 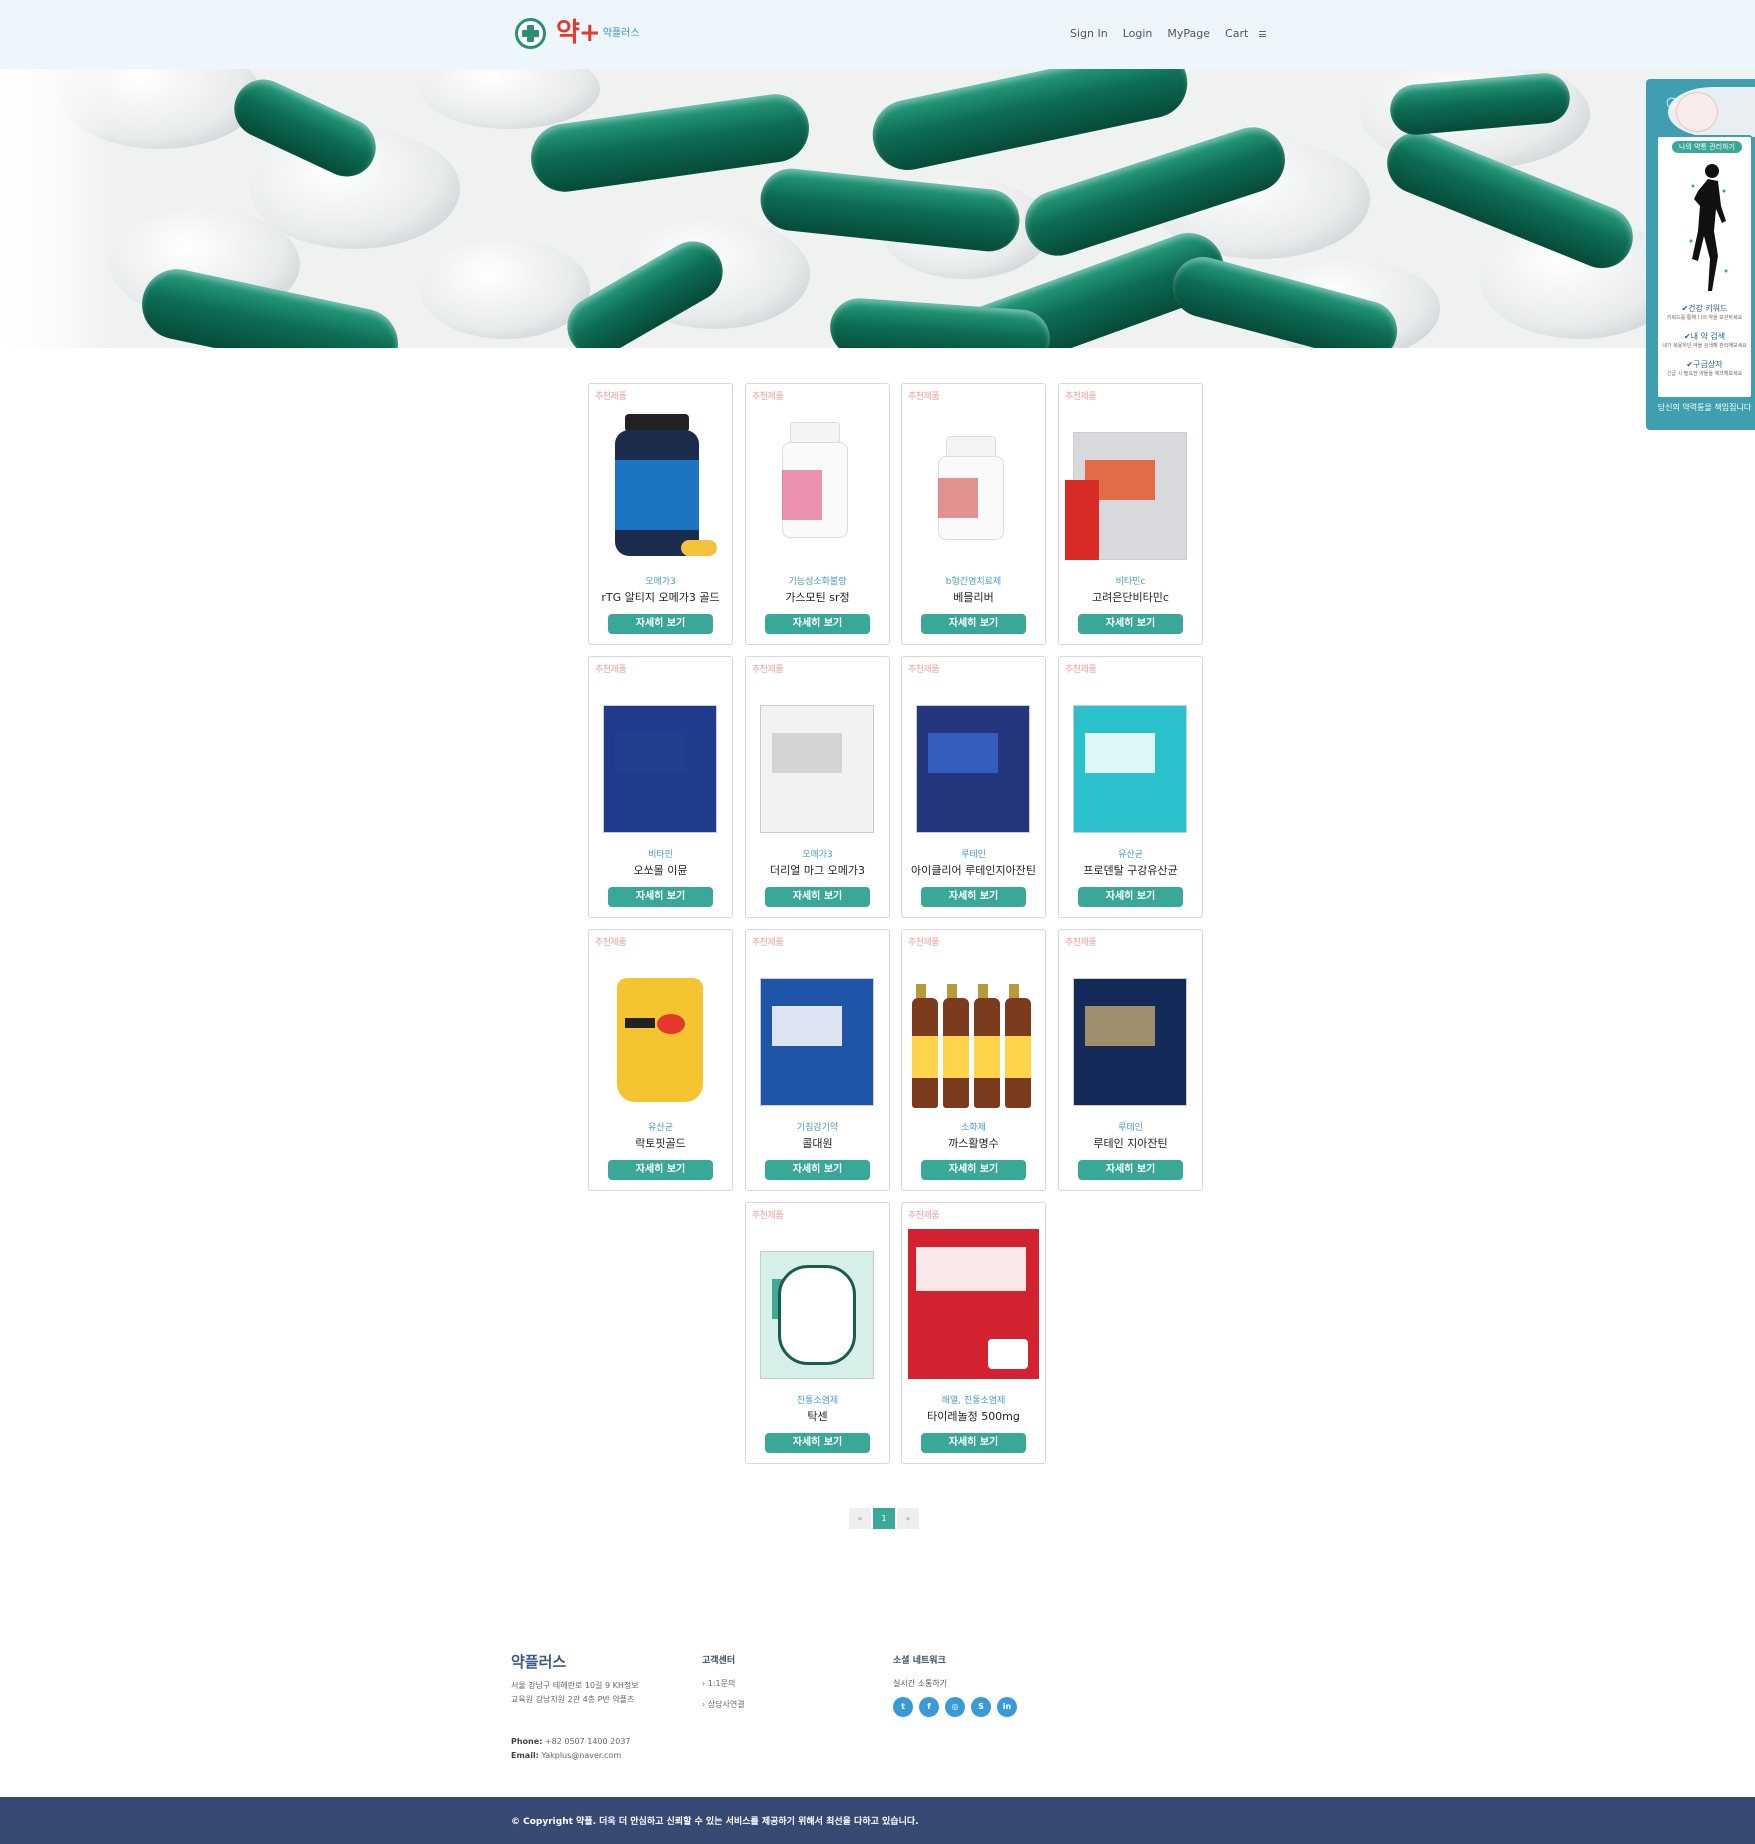 I want to click on product-category: b형간염치료제, so click(x=973, y=582).